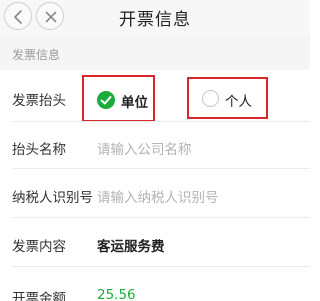  Describe the element at coordinates (155, 284) in the screenshot. I see `invoice-amount-row: 开票金额 25.56` at that location.